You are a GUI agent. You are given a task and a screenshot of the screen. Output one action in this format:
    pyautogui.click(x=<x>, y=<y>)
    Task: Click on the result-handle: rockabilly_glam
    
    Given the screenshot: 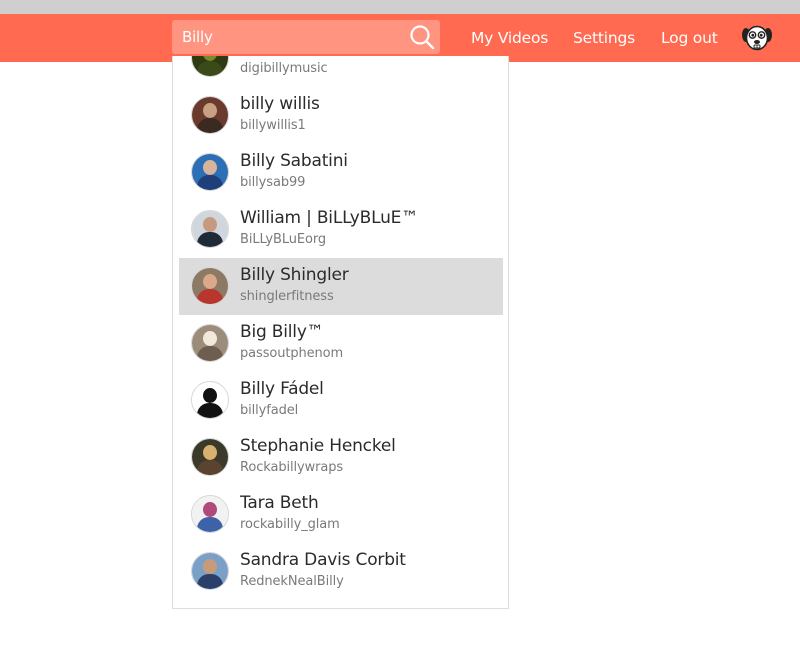 What is the action you would take?
    pyautogui.click(x=290, y=524)
    